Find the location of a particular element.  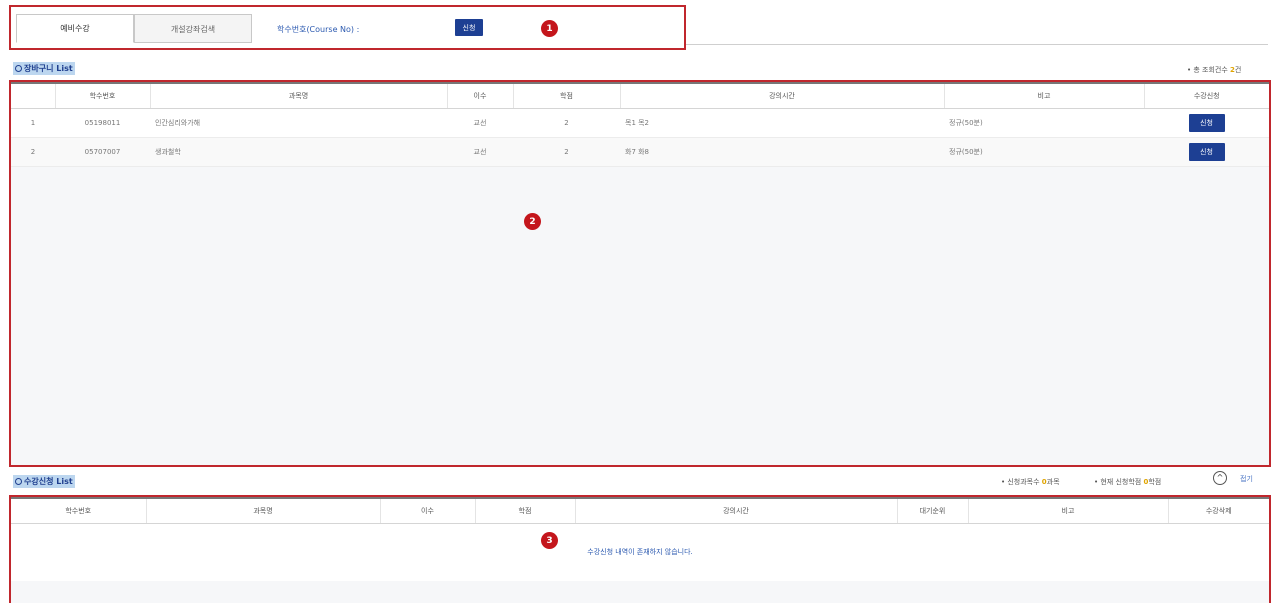

applied-credit-count: • 현재 신청학점 0학점 is located at coordinates (1127, 482).